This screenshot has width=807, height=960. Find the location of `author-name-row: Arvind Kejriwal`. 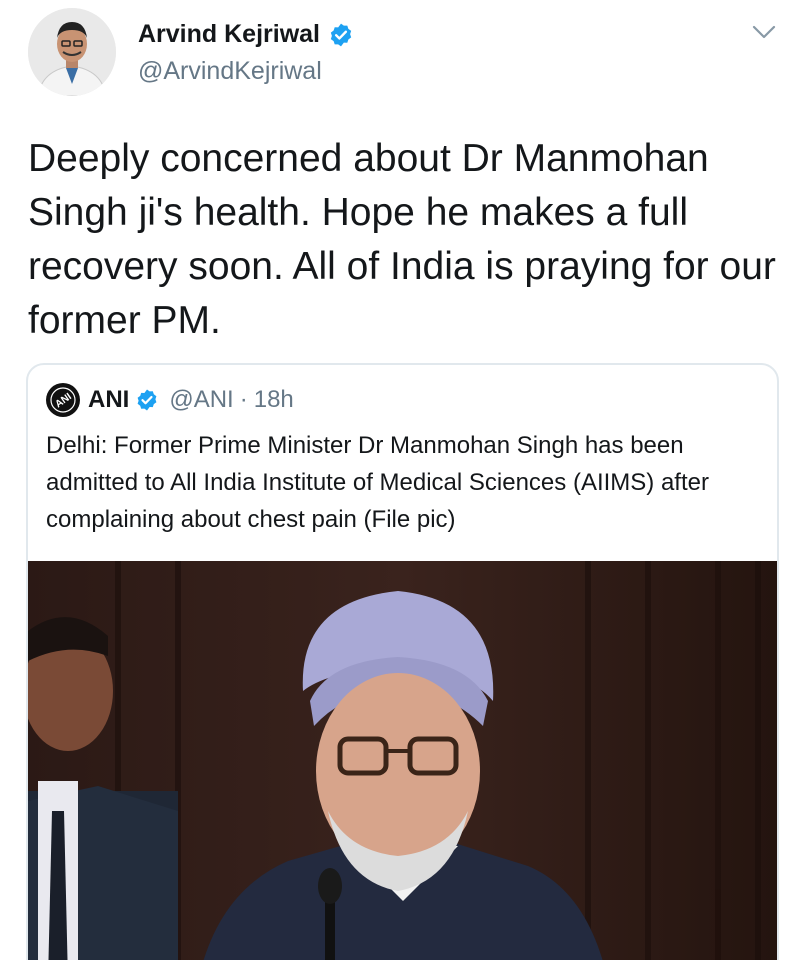

author-name-row: Arvind Kejriwal is located at coordinates (246, 34).